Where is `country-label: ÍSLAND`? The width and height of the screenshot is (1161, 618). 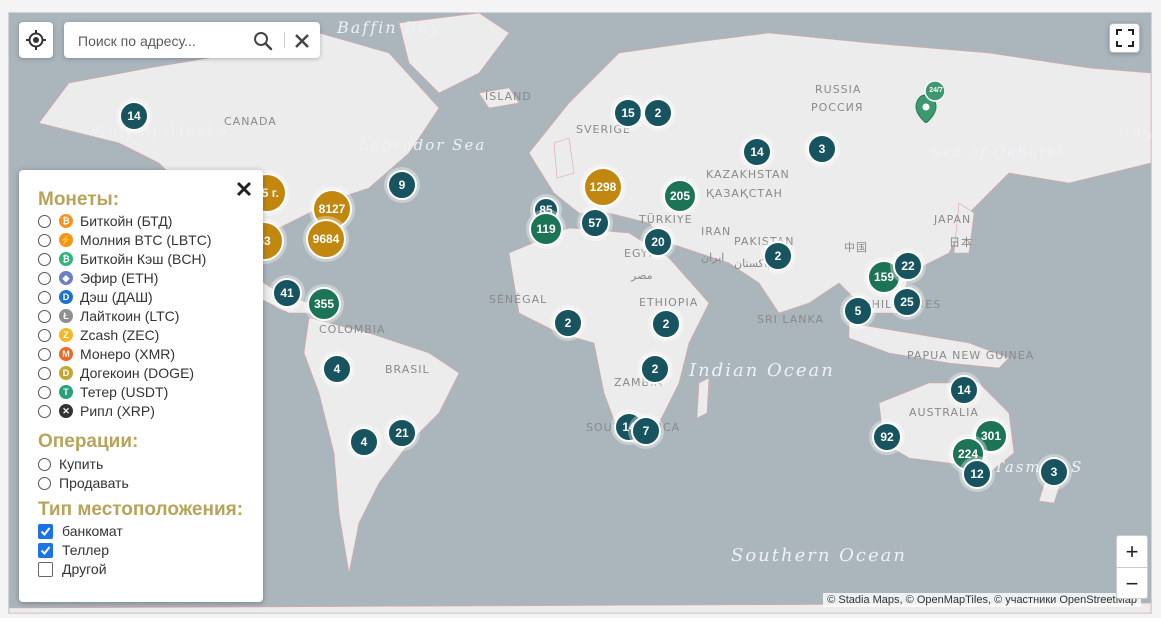
country-label: ÍSLAND is located at coordinates (508, 96).